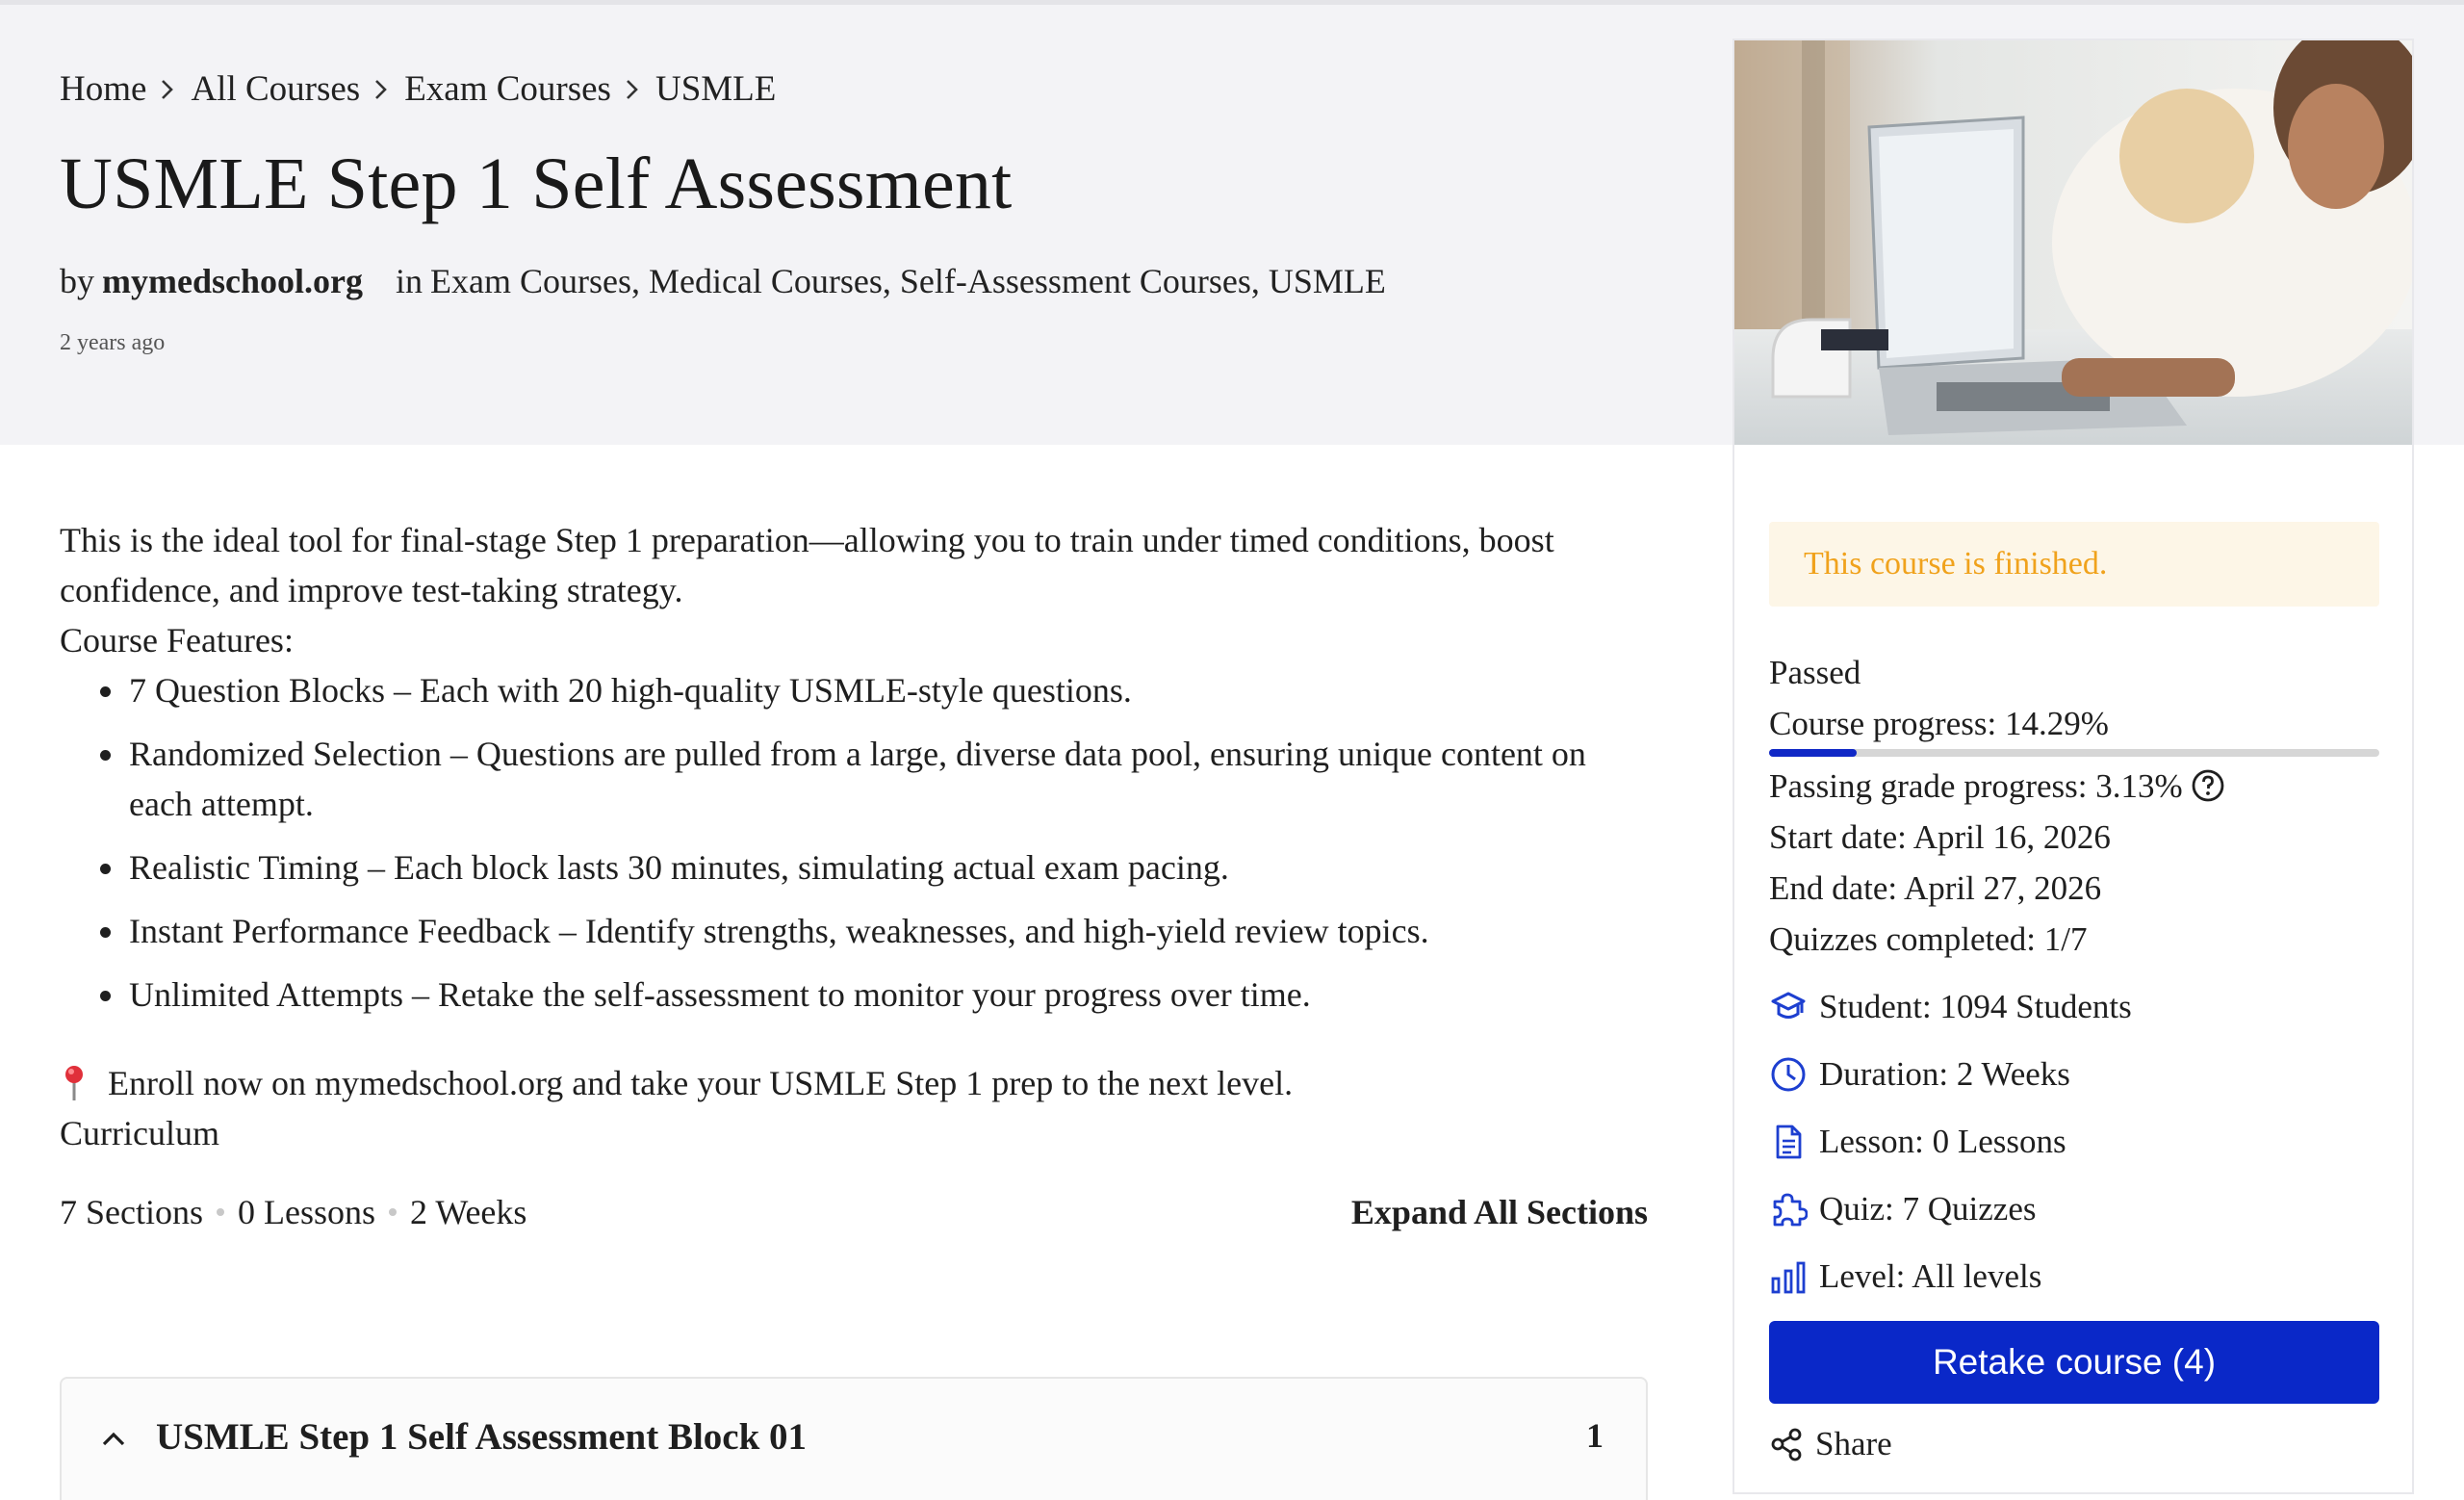 The height and width of the screenshot is (1500, 2464). What do you see at coordinates (2074, 1208) in the screenshot?
I see `meta-quizzes: Quiz: 7 Quizzes` at bounding box center [2074, 1208].